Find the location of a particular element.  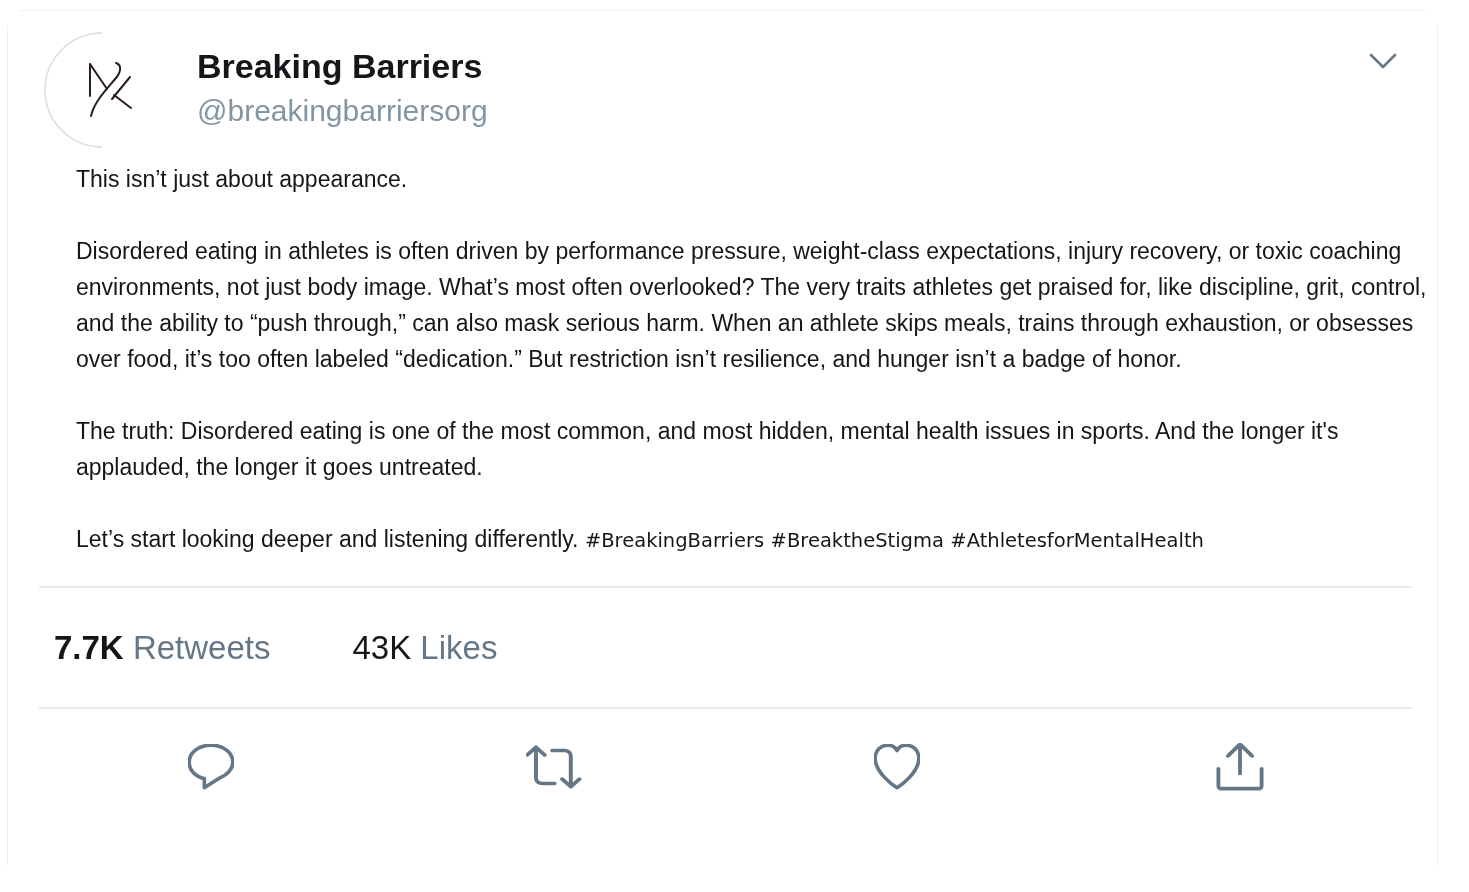

speech-bubble-icon is located at coordinates (210, 767).